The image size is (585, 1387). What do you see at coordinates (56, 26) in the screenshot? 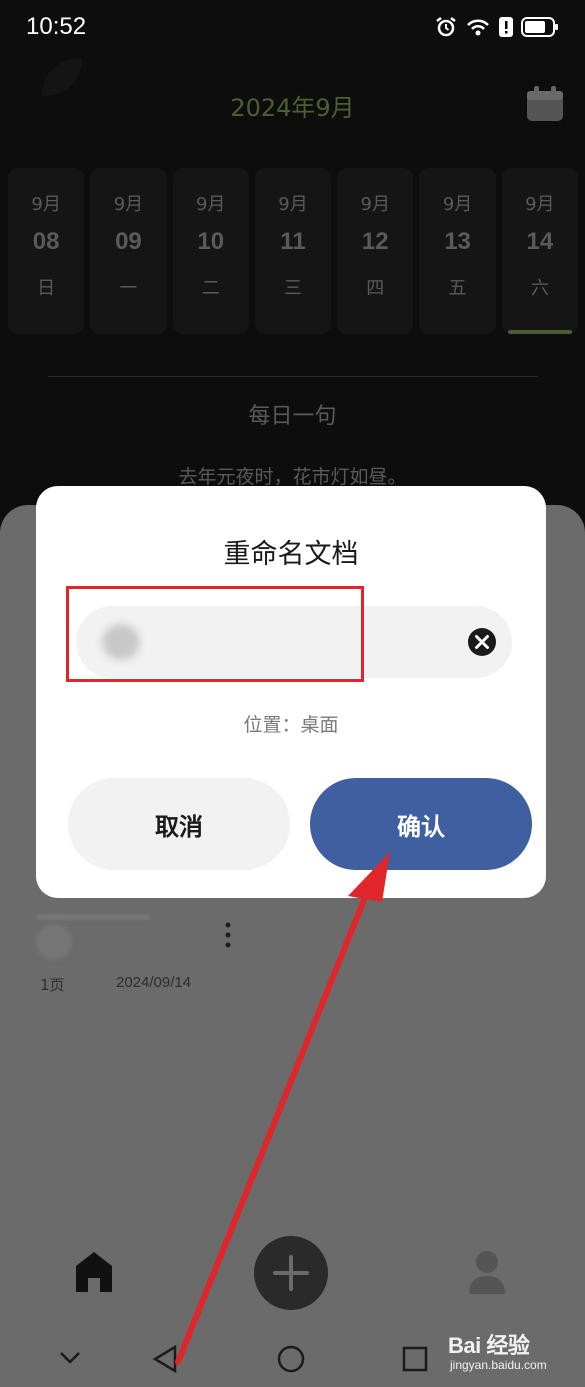
I see `status-time: 10:52` at bounding box center [56, 26].